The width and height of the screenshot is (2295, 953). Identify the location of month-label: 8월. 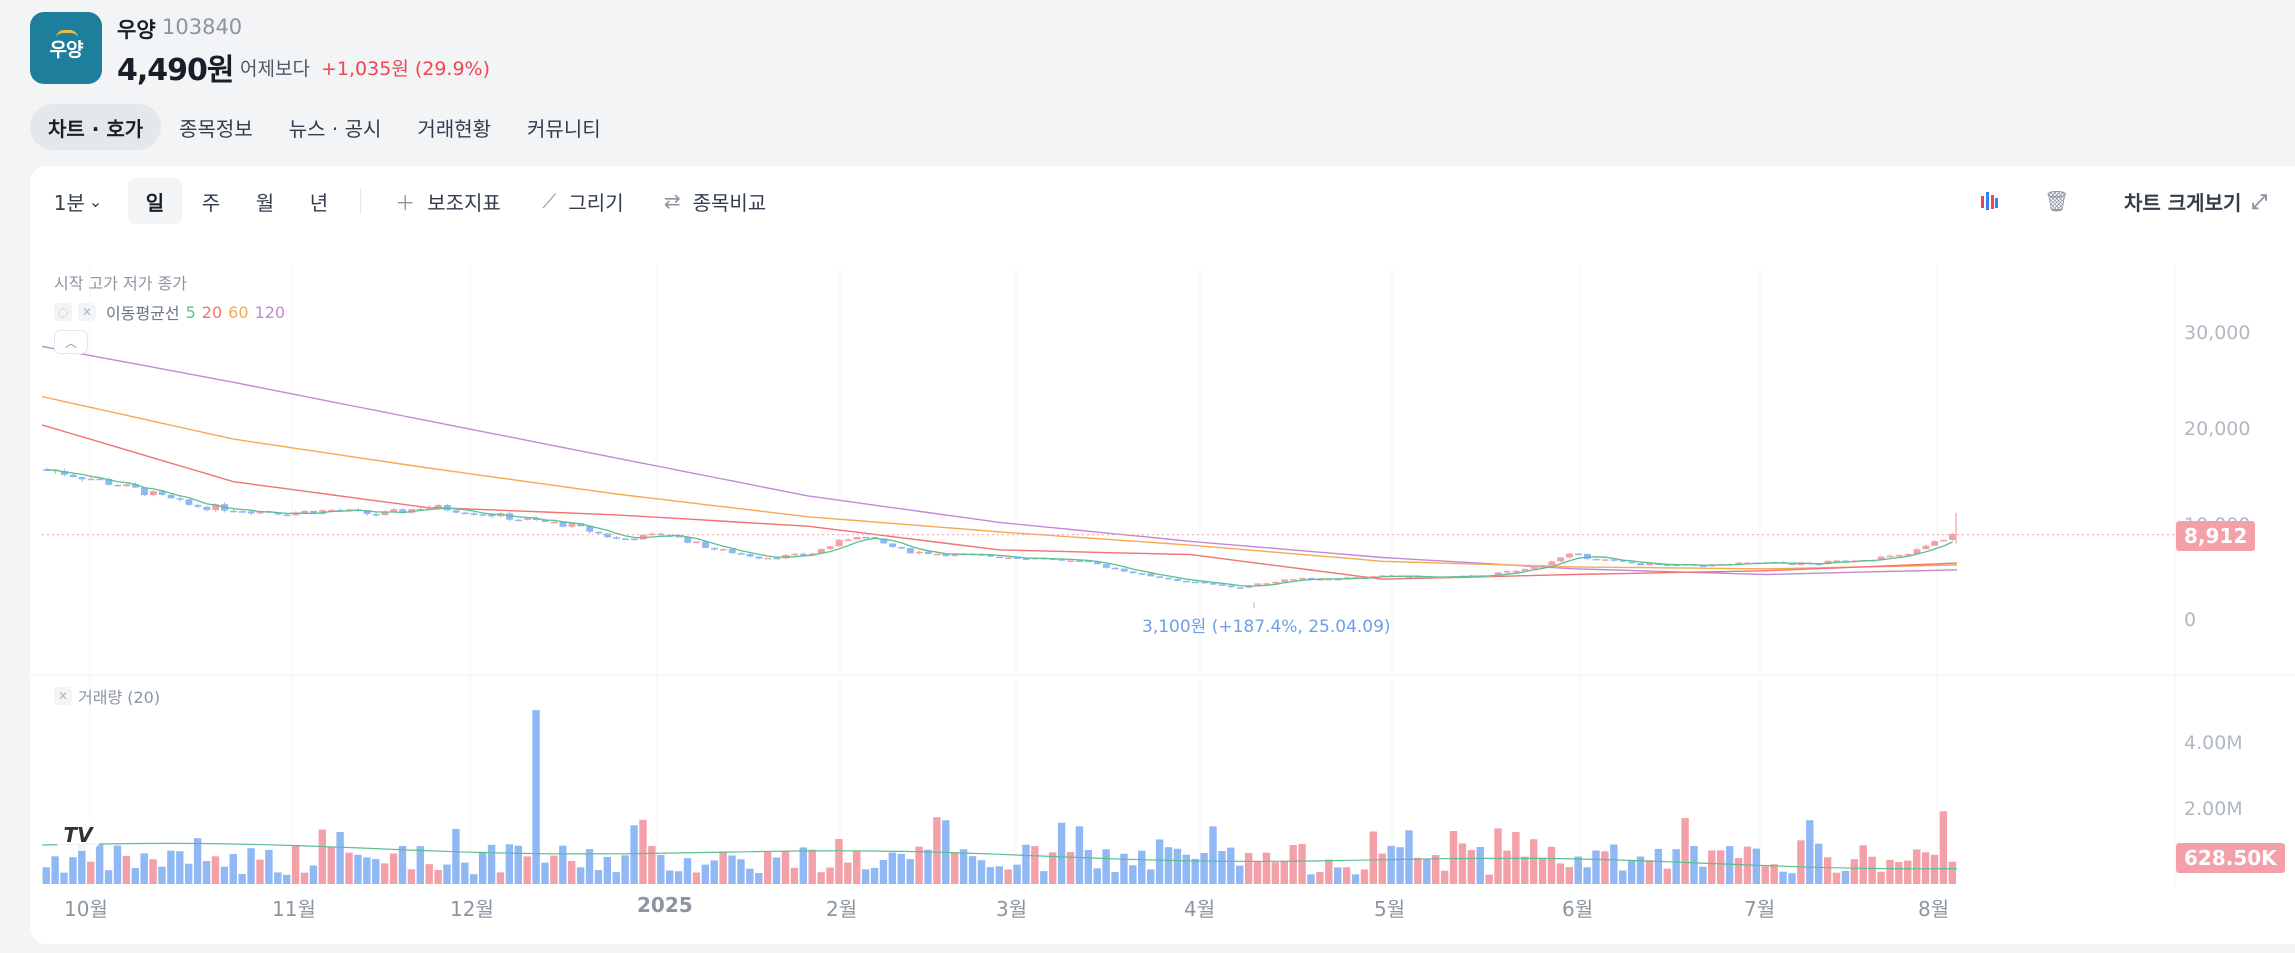
(1934, 909).